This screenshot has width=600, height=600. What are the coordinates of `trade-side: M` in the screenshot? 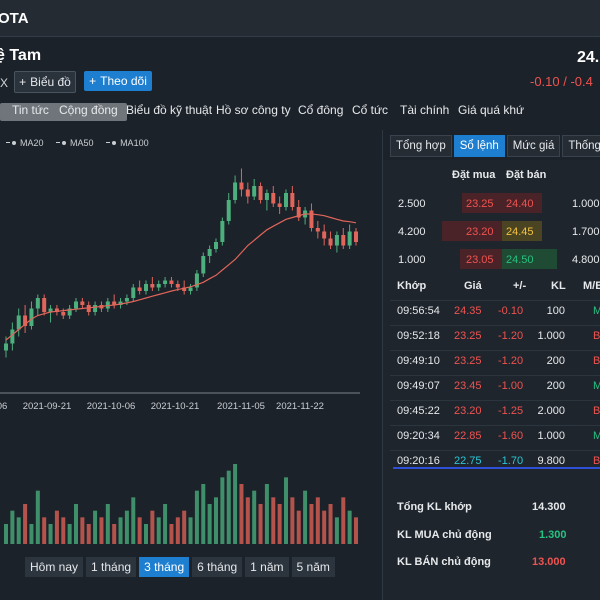 It's located at (596, 436).